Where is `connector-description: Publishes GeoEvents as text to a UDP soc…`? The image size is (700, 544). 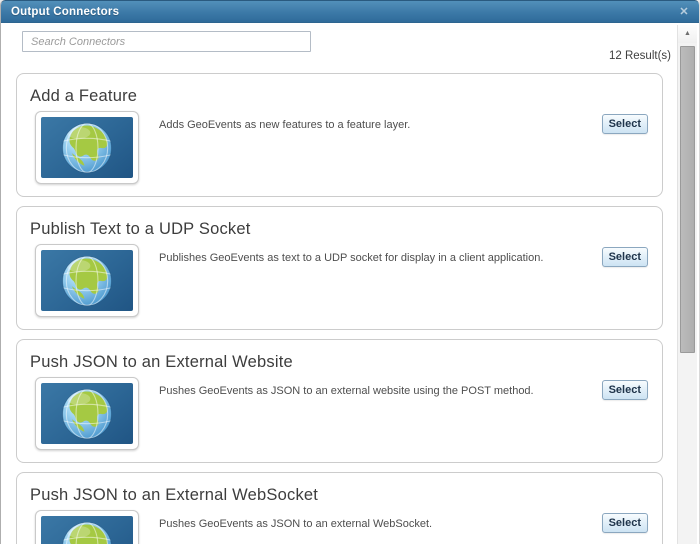 connector-description: Publishes GeoEvents as text to a UDP soc… is located at coordinates (351, 258).